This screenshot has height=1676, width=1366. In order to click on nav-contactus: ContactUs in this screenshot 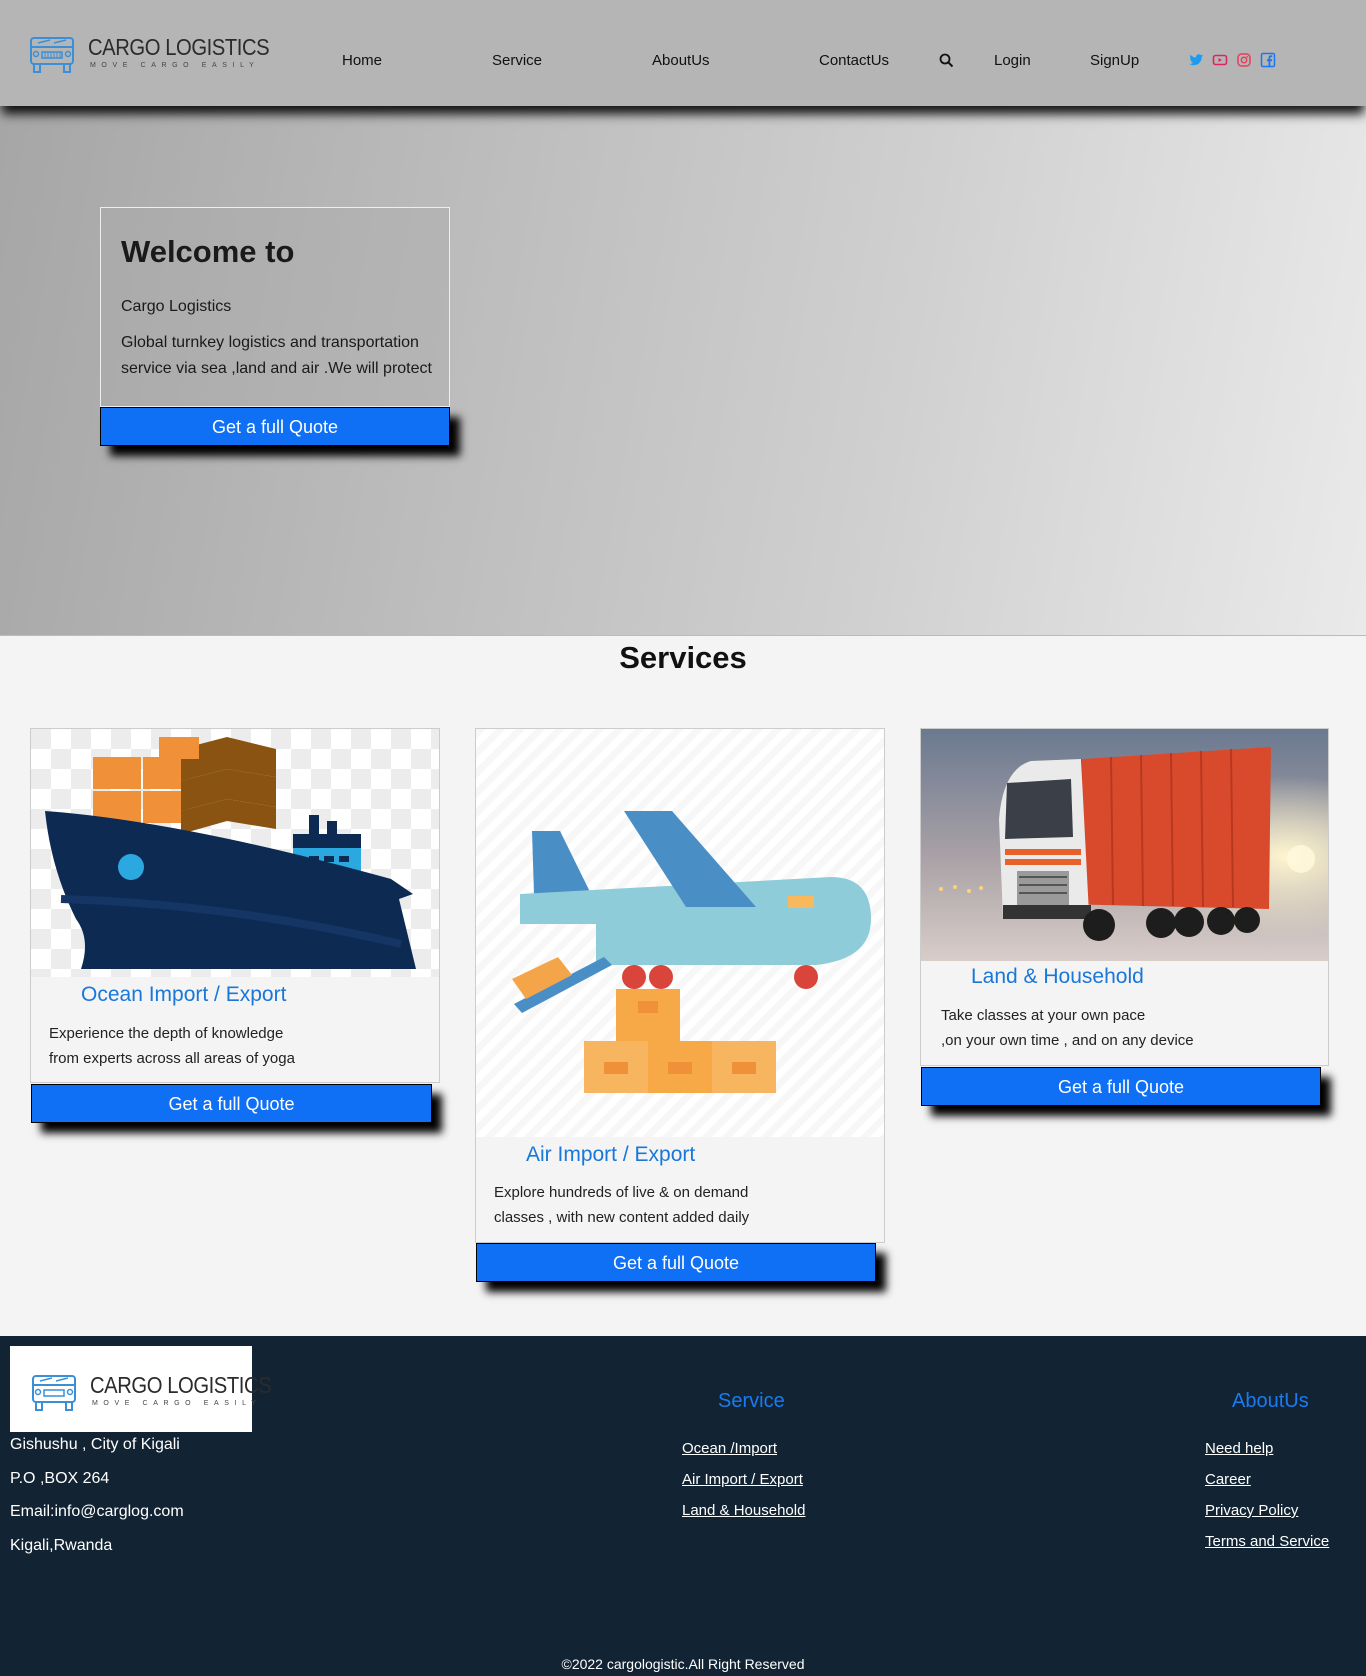, I will do `click(854, 60)`.